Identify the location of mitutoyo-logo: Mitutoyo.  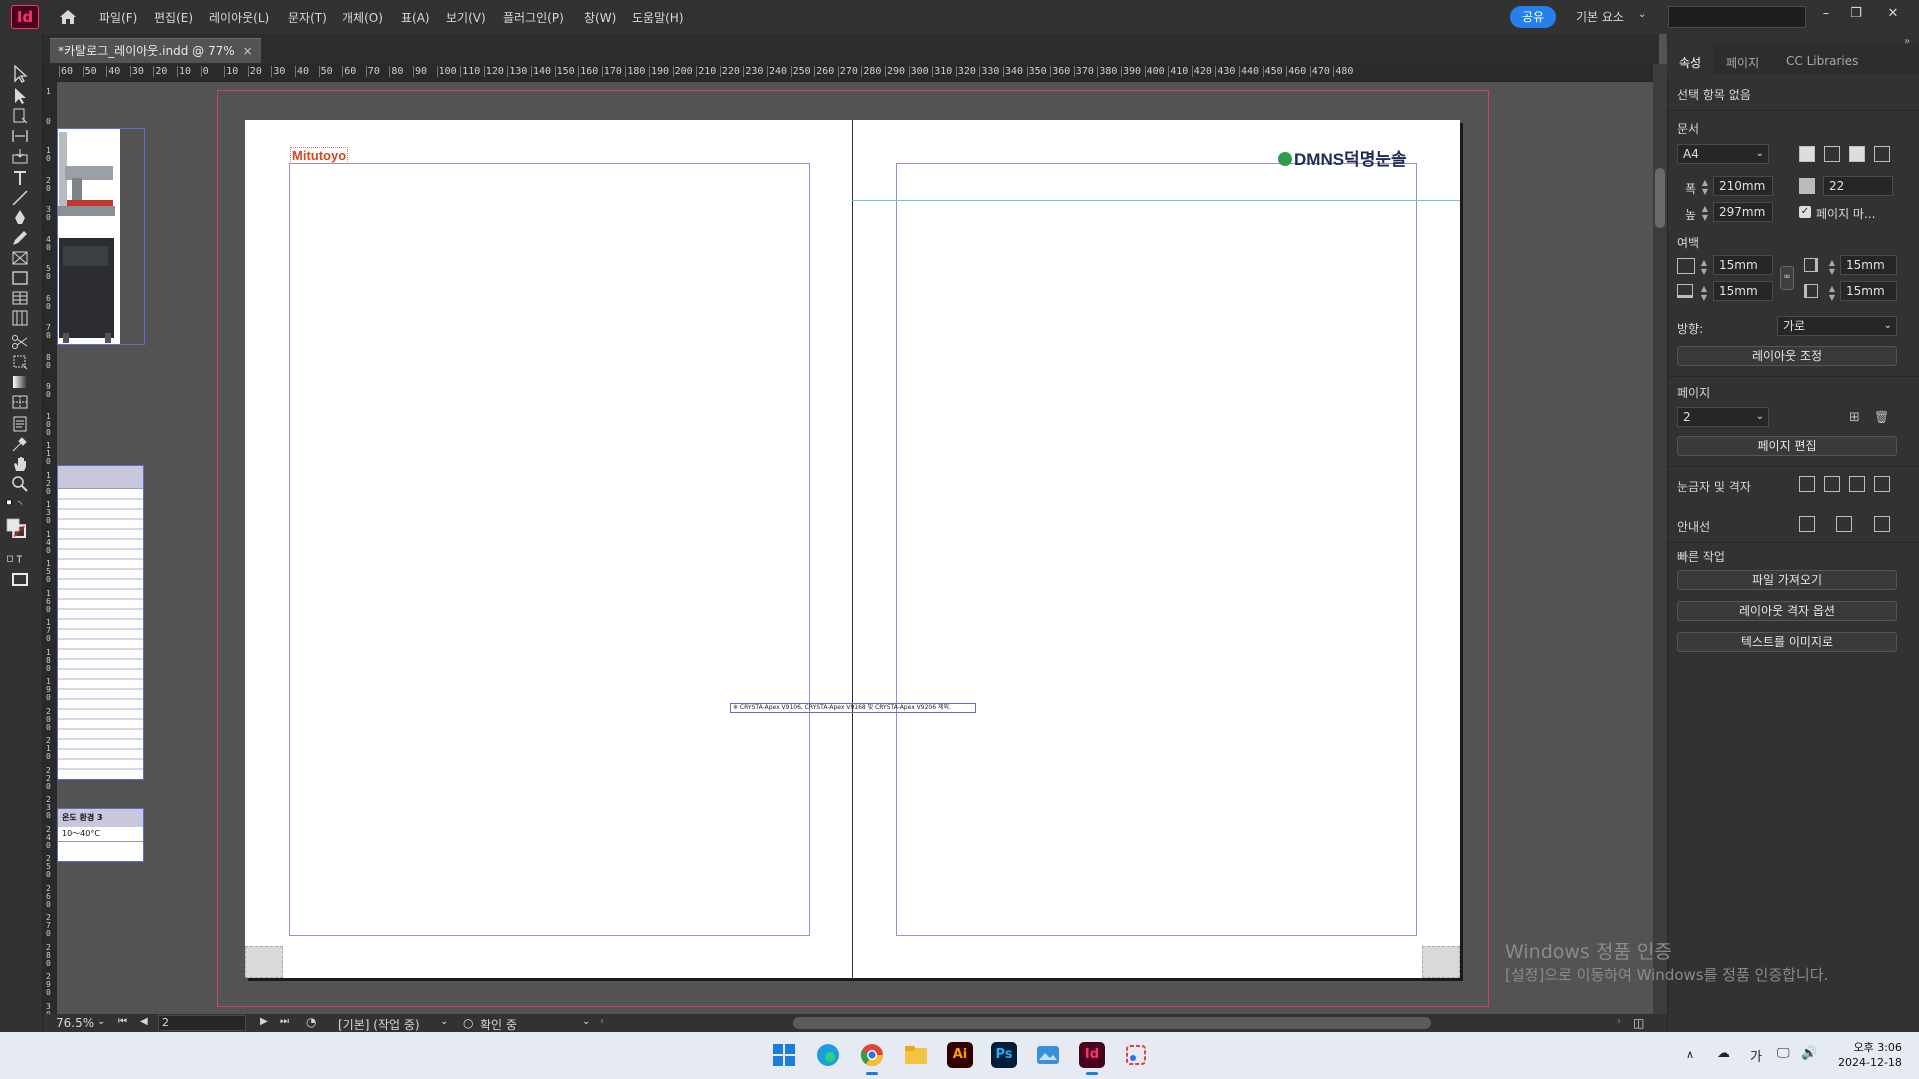
(319, 155).